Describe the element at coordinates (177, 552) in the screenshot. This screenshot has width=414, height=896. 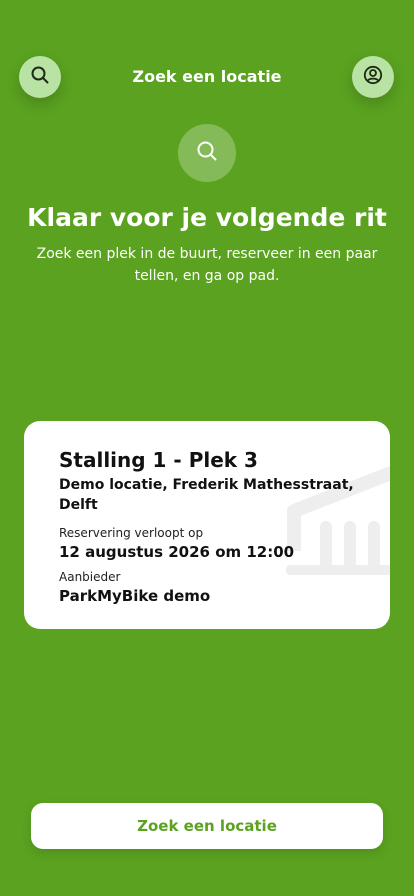
I see `expires-value: 12 augustus 2026 om 12:00` at that location.